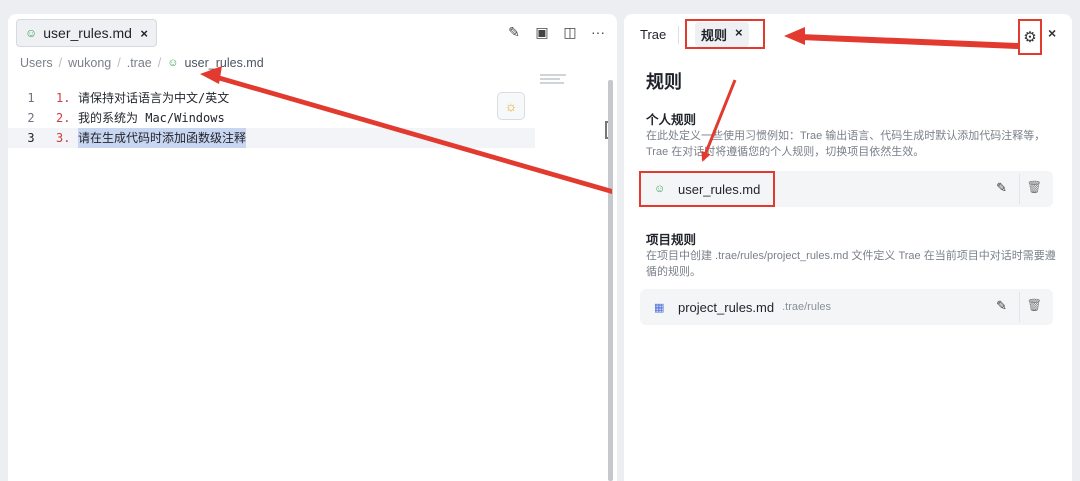  I want to click on file-tab-label: user_rules.md, so click(87, 33).